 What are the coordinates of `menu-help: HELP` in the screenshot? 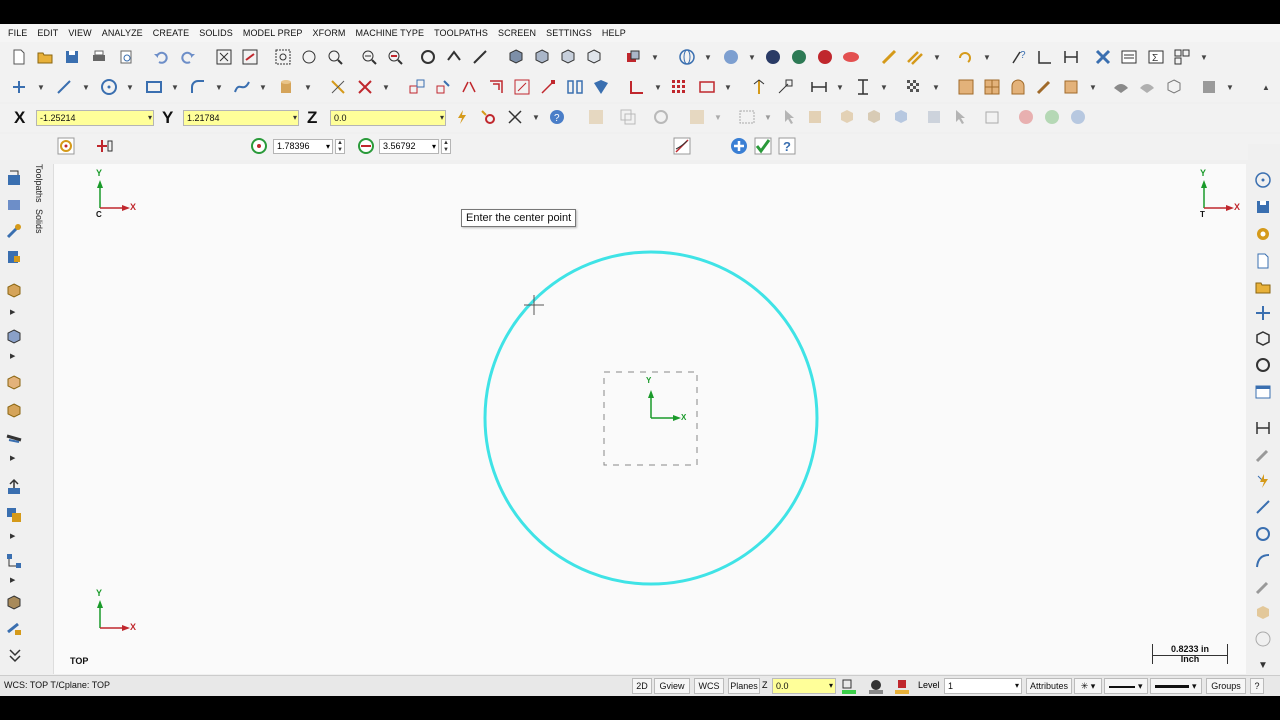 It's located at (614, 33).